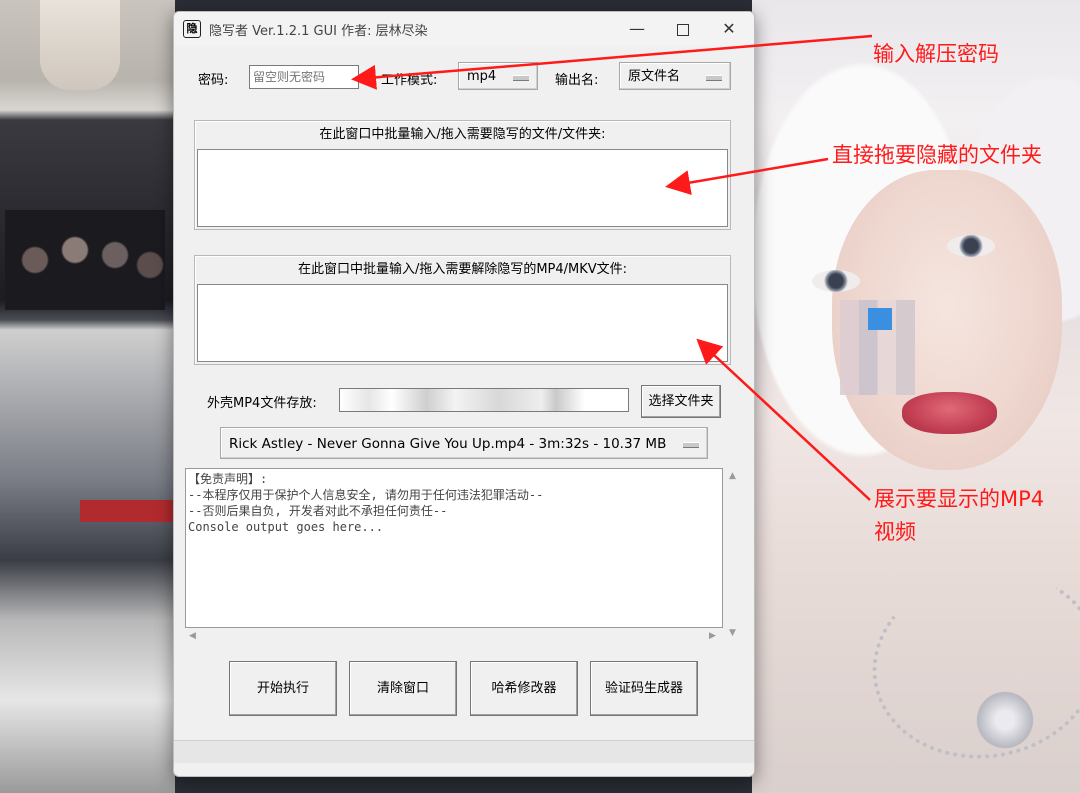 The image size is (1080, 793). What do you see at coordinates (783, 419) in the screenshot?
I see `arrow-to-video` at bounding box center [783, 419].